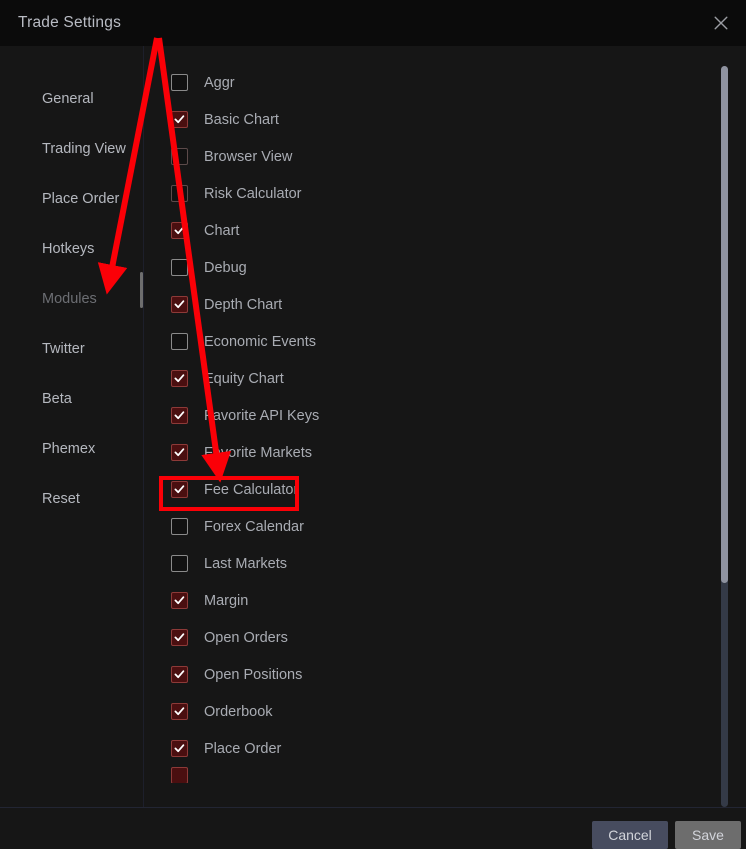 The width and height of the screenshot is (746, 849). I want to click on module-label: Basic Chart, so click(241, 119).